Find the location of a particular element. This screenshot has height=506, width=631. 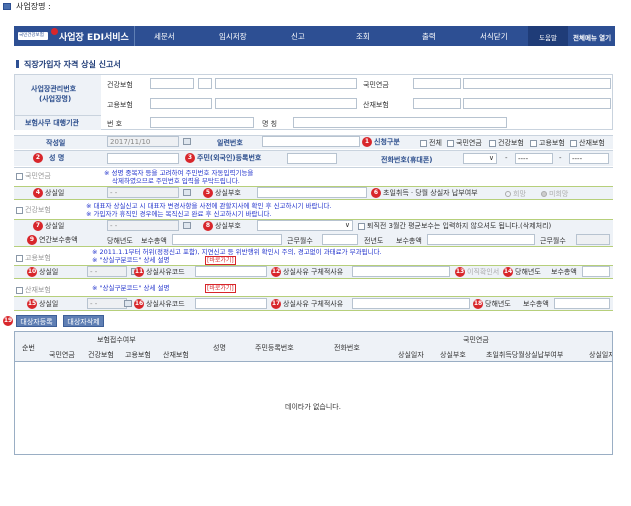

nav-item-temp-save: 임시저장 is located at coordinates (233, 36).